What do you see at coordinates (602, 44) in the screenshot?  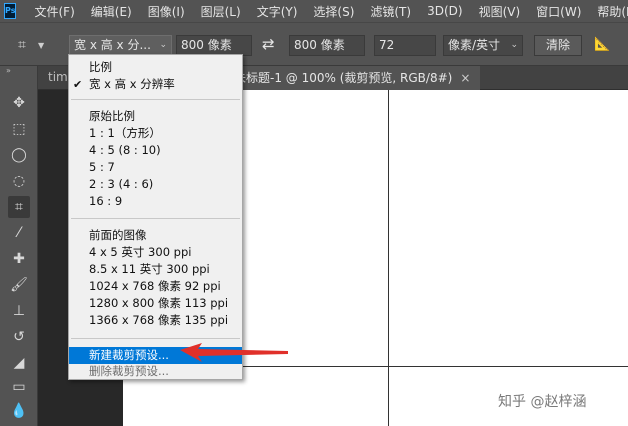 I see `straighten-icon: 📐` at bounding box center [602, 44].